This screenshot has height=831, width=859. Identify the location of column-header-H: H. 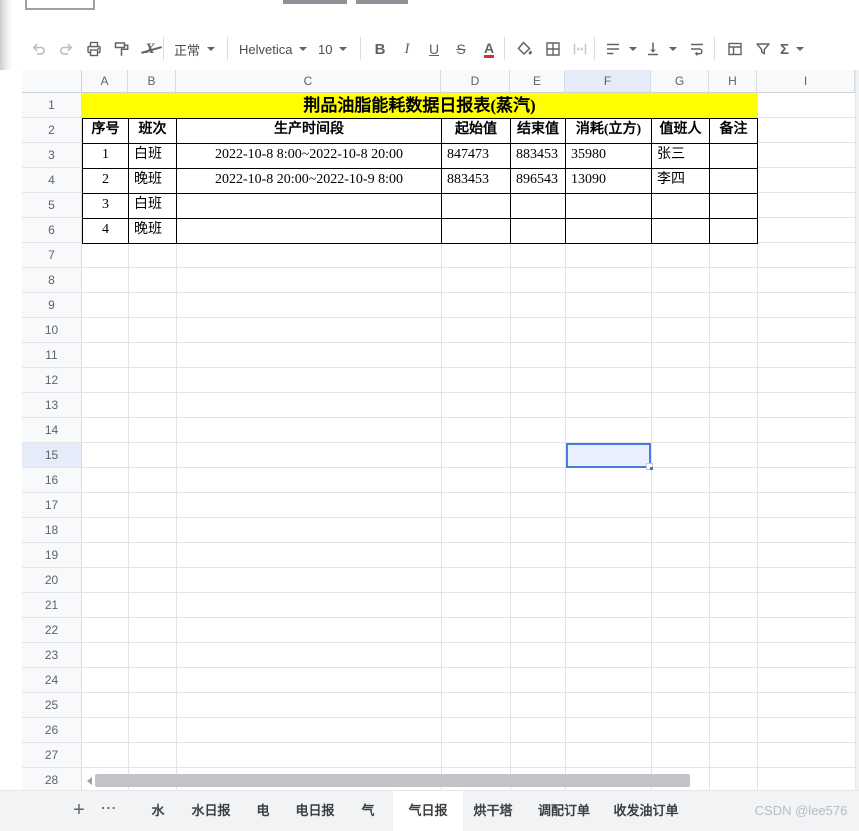
(733, 81).